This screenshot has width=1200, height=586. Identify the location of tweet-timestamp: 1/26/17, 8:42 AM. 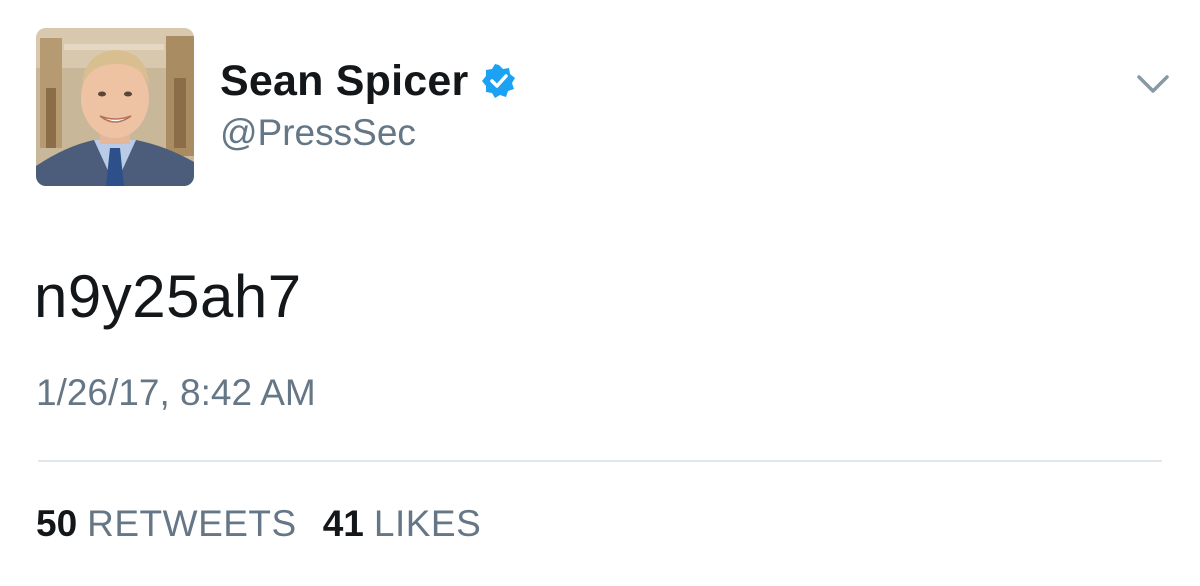
(176, 393).